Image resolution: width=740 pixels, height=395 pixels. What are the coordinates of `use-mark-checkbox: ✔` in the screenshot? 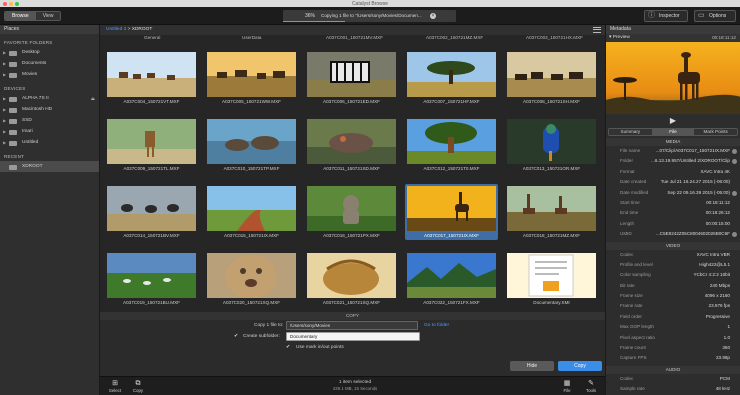 It's located at (288, 347).